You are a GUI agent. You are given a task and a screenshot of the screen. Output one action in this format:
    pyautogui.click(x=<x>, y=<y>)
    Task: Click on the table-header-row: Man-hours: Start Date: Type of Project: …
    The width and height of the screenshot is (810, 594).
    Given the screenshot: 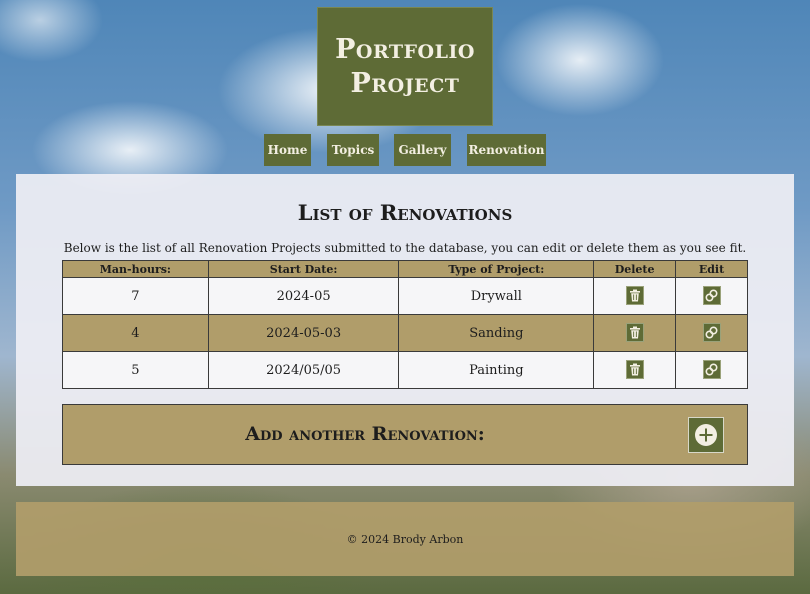 What is the action you would take?
    pyautogui.click(x=405, y=269)
    